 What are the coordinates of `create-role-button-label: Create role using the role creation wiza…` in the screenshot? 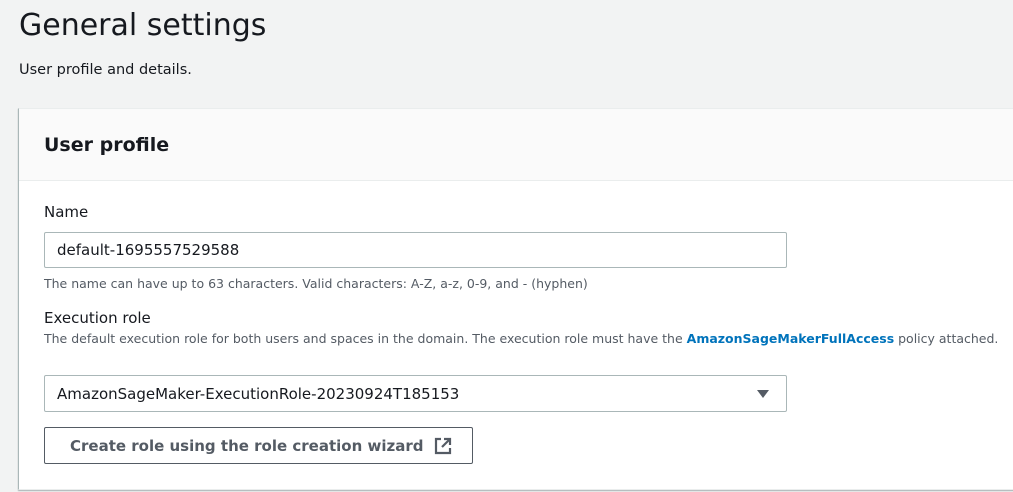 It's located at (247, 446).